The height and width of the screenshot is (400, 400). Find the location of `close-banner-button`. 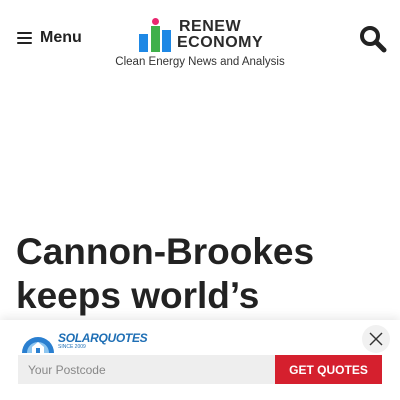

close-banner-button is located at coordinates (376, 339).